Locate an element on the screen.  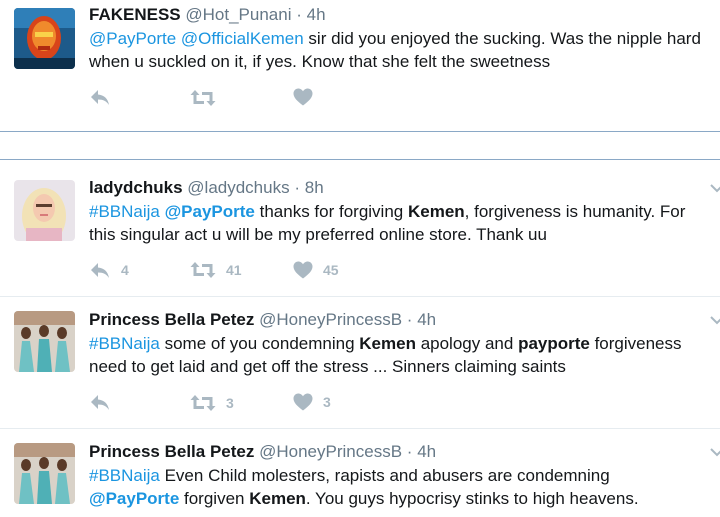
like-button: 45 is located at coordinates (316, 270).